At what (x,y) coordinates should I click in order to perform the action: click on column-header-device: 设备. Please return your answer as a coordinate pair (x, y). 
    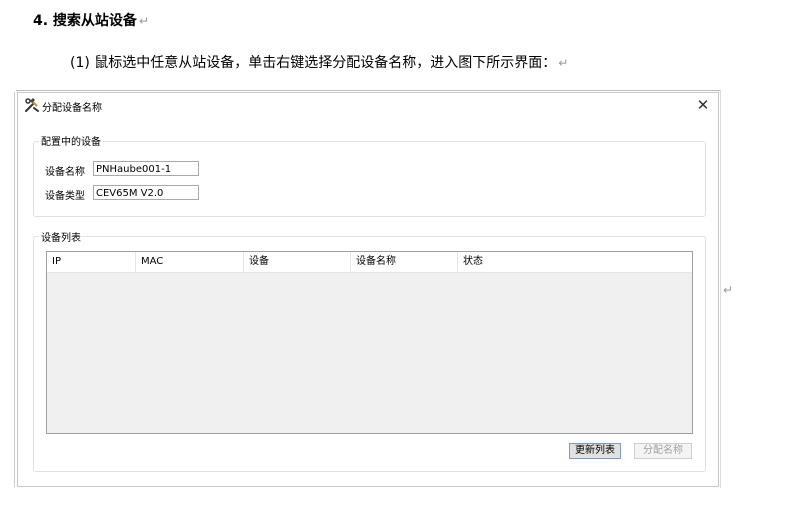
    Looking at the image, I should click on (297, 262).